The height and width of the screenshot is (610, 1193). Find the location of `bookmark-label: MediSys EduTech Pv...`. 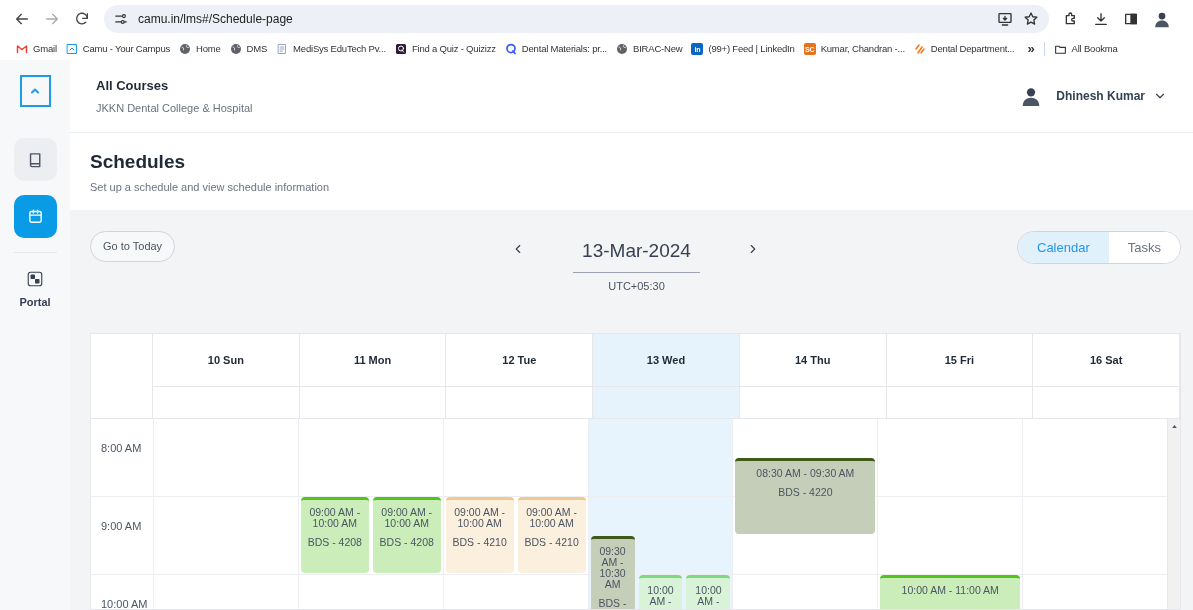

bookmark-label: MediSys EduTech Pv... is located at coordinates (339, 48).